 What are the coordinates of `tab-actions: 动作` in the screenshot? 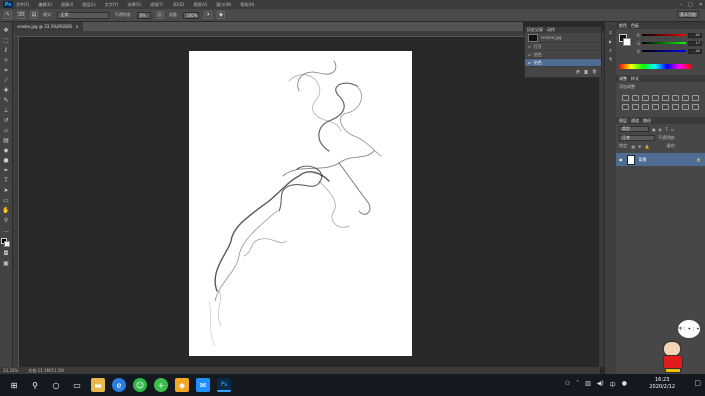 It's located at (551, 30).